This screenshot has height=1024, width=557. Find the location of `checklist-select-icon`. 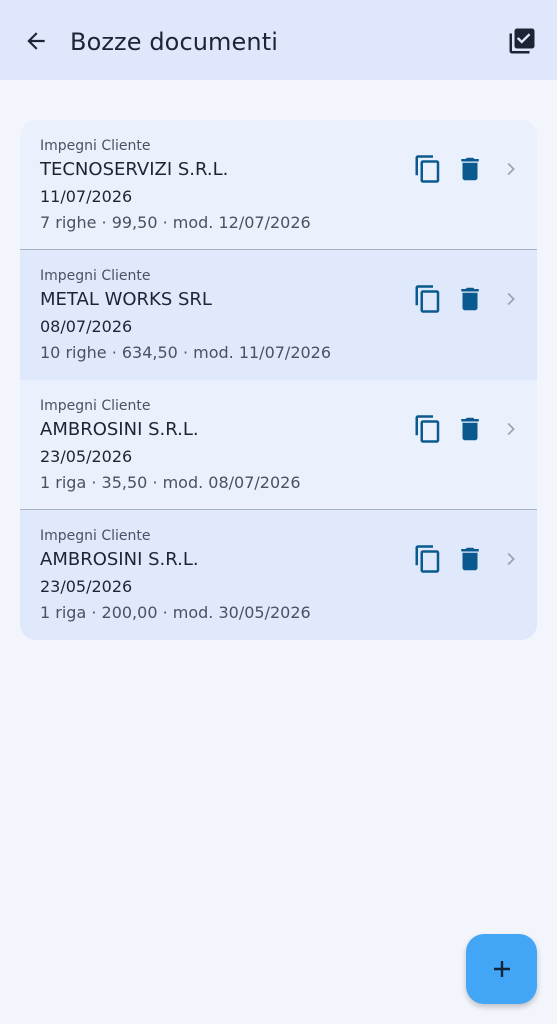

checklist-select-icon is located at coordinates (522, 41).